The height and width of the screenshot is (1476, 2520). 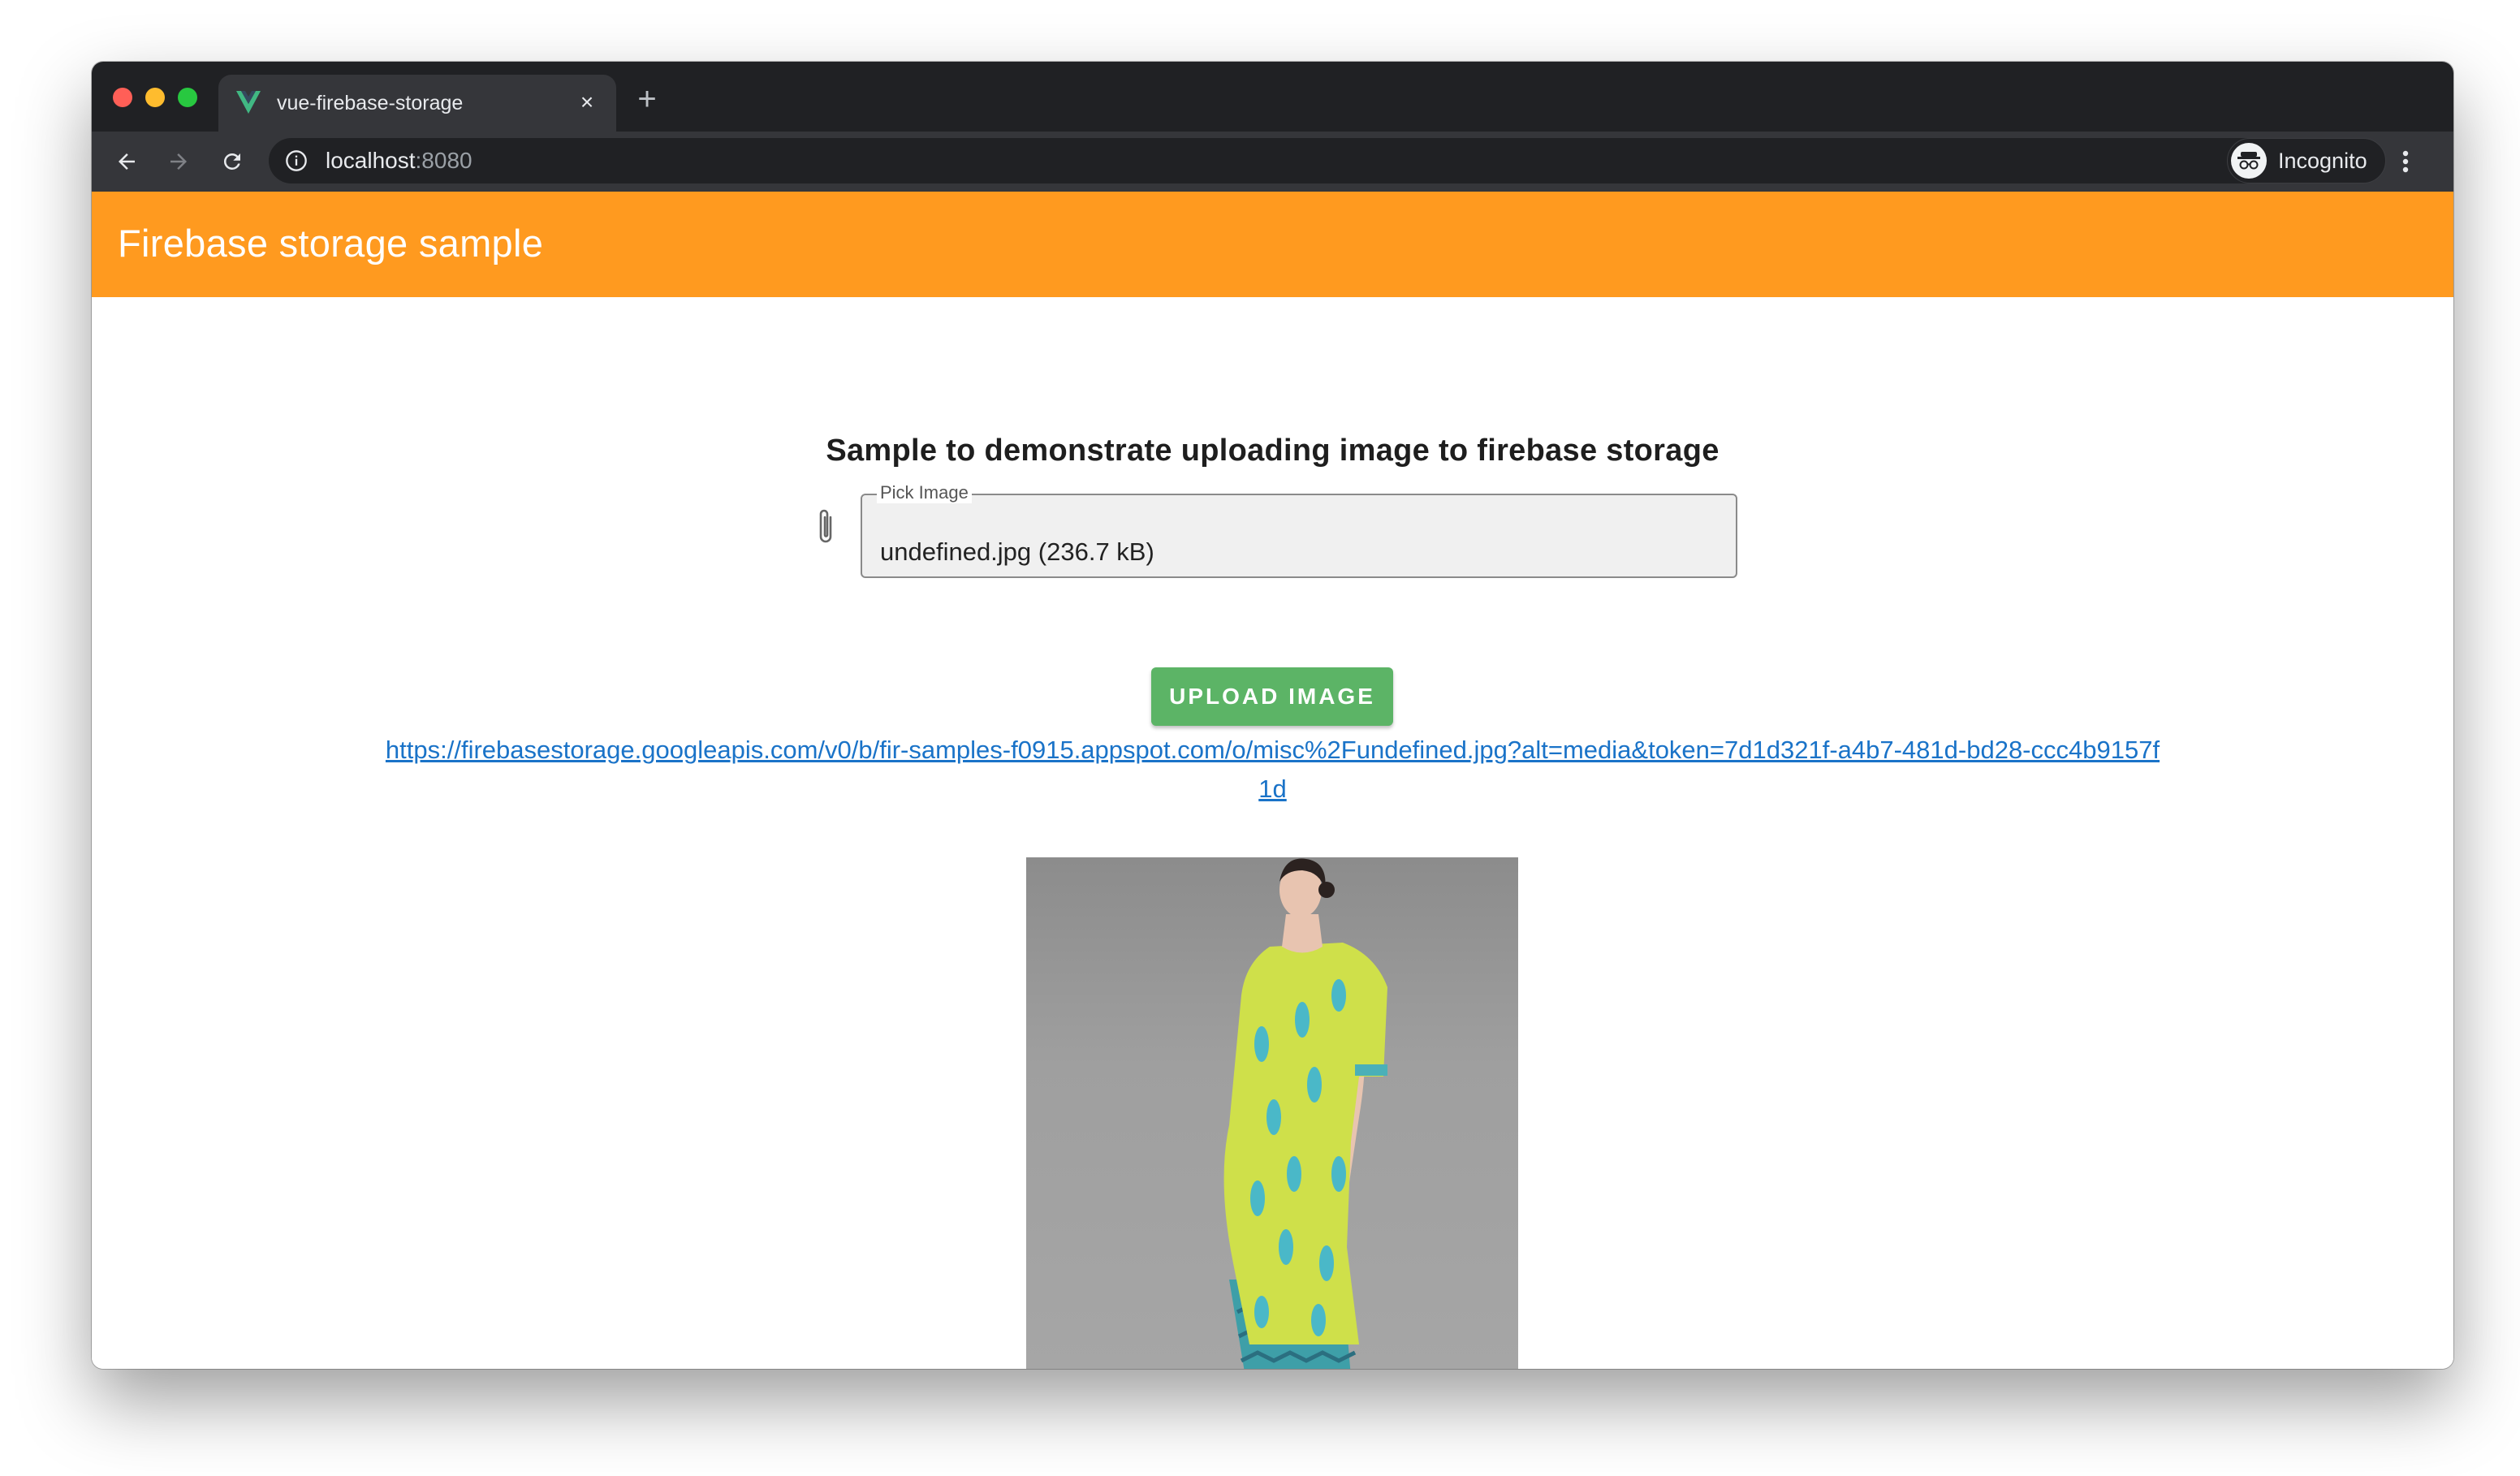 What do you see at coordinates (1273, 244) in the screenshot?
I see `app-toolbar: Firebase storage sample` at bounding box center [1273, 244].